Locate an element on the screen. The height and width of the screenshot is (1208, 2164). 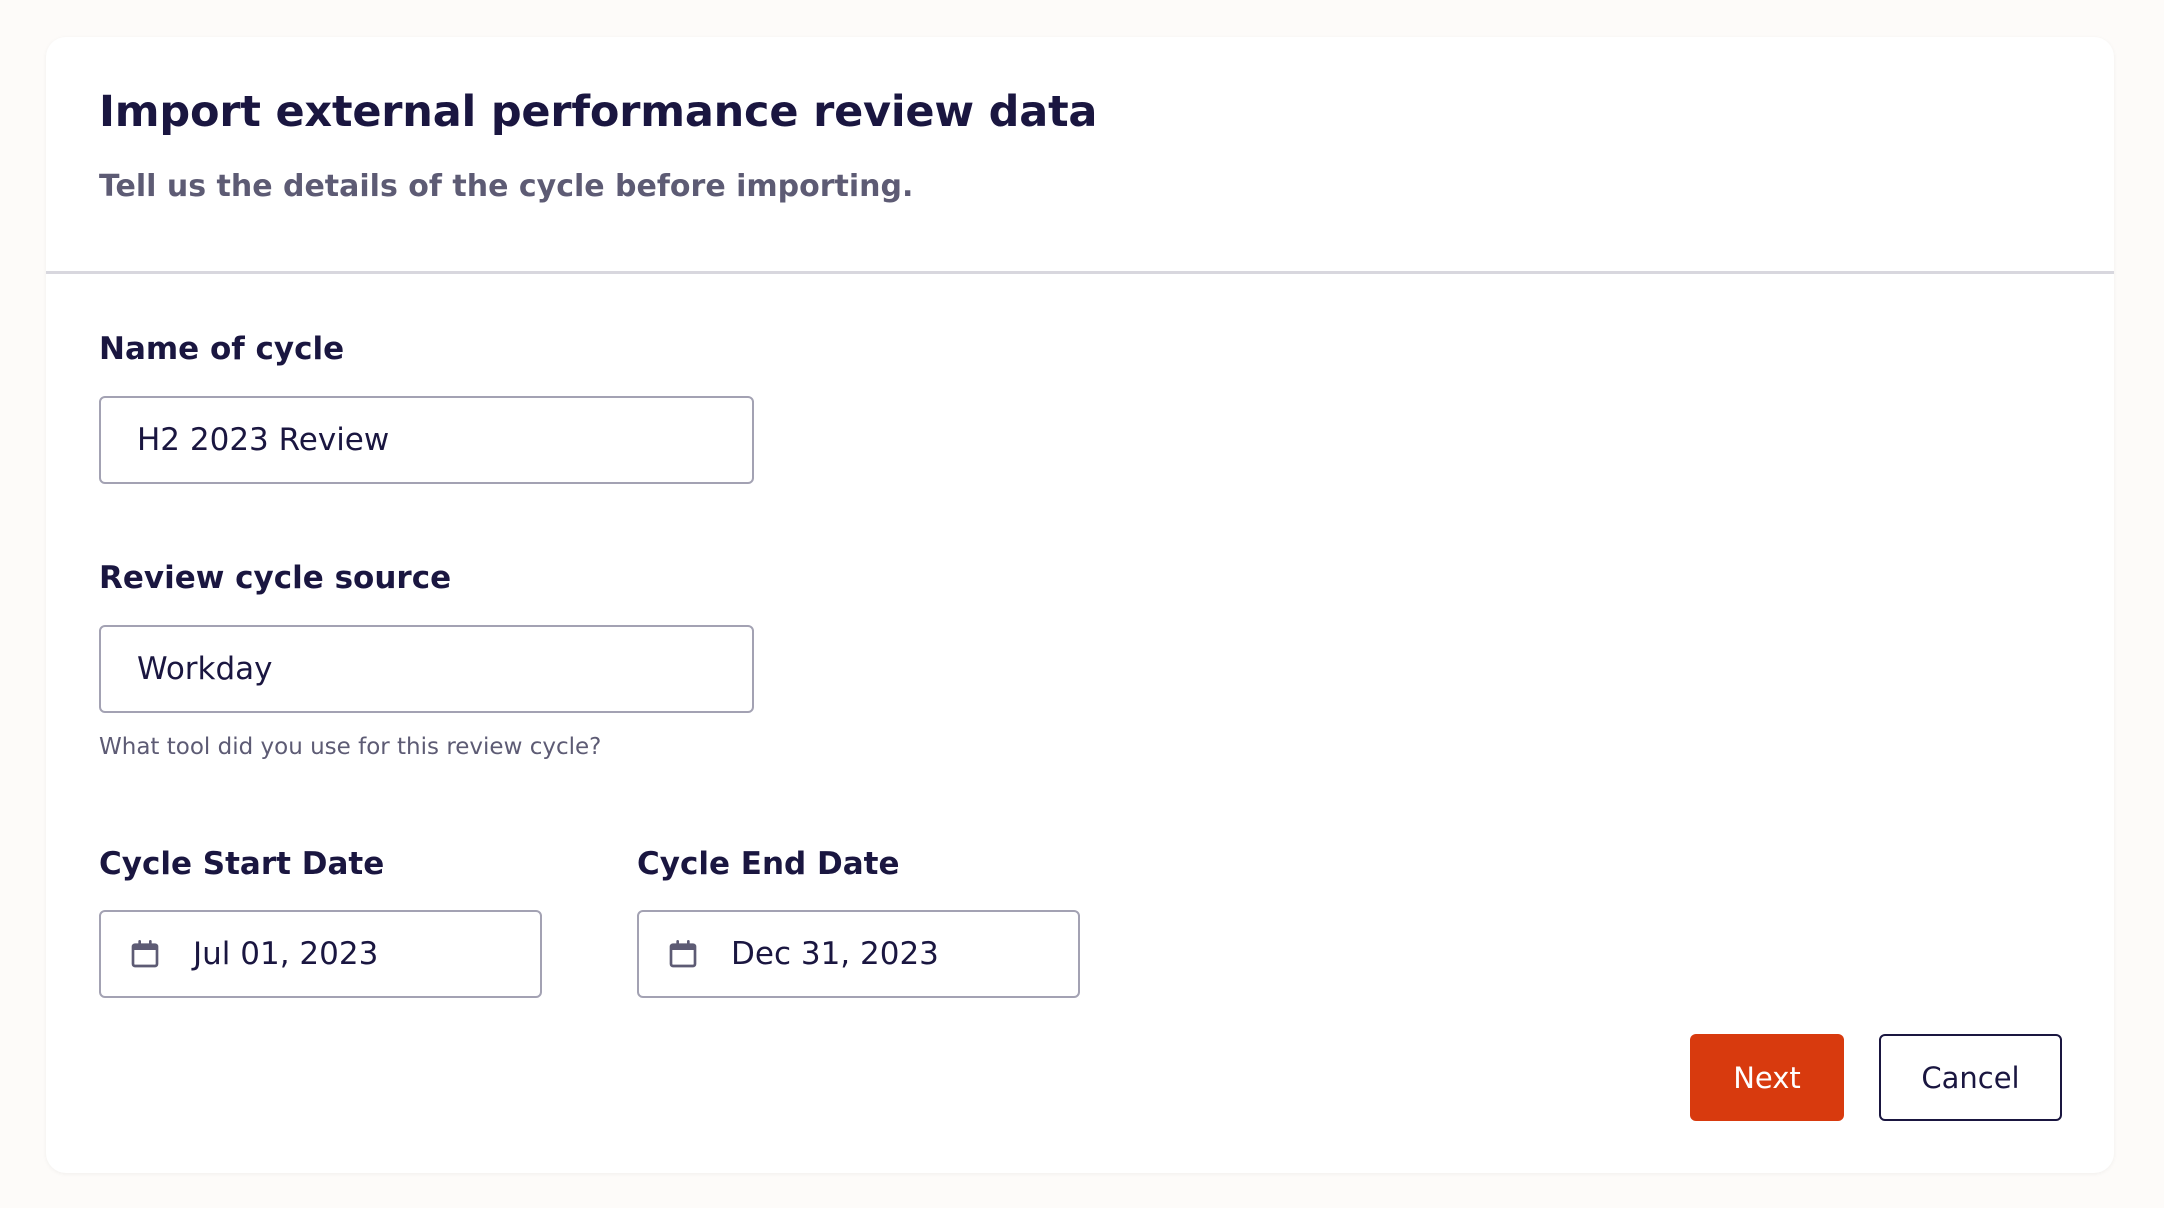
start-date-picker: Jul 01, 2023 is located at coordinates (320, 954).